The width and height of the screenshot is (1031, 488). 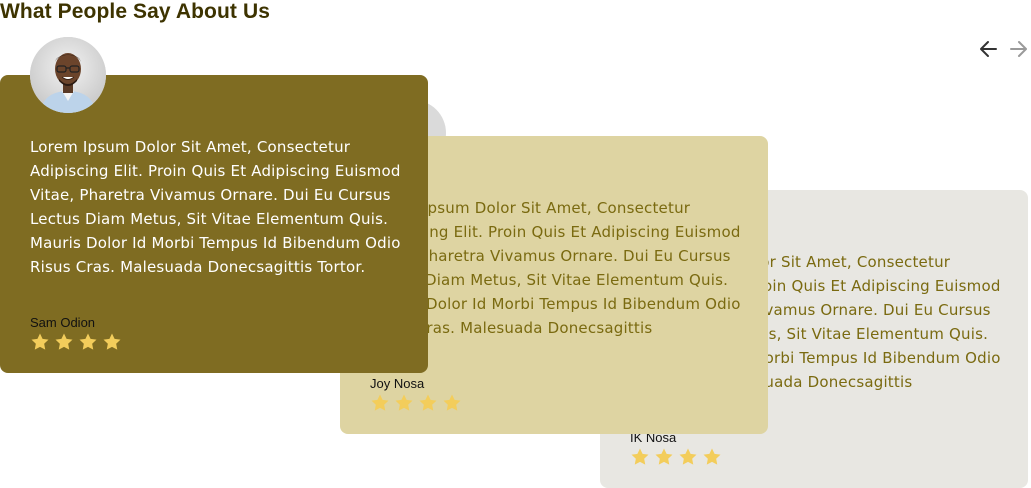 I want to click on avatar, so click(x=68, y=75).